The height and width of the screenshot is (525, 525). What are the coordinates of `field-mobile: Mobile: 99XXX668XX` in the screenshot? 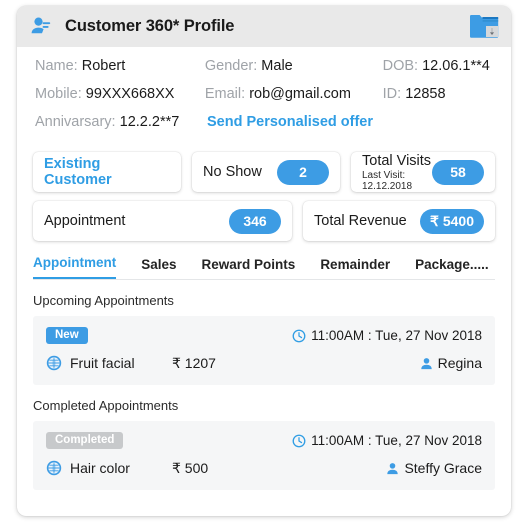 It's located at (120, 94).